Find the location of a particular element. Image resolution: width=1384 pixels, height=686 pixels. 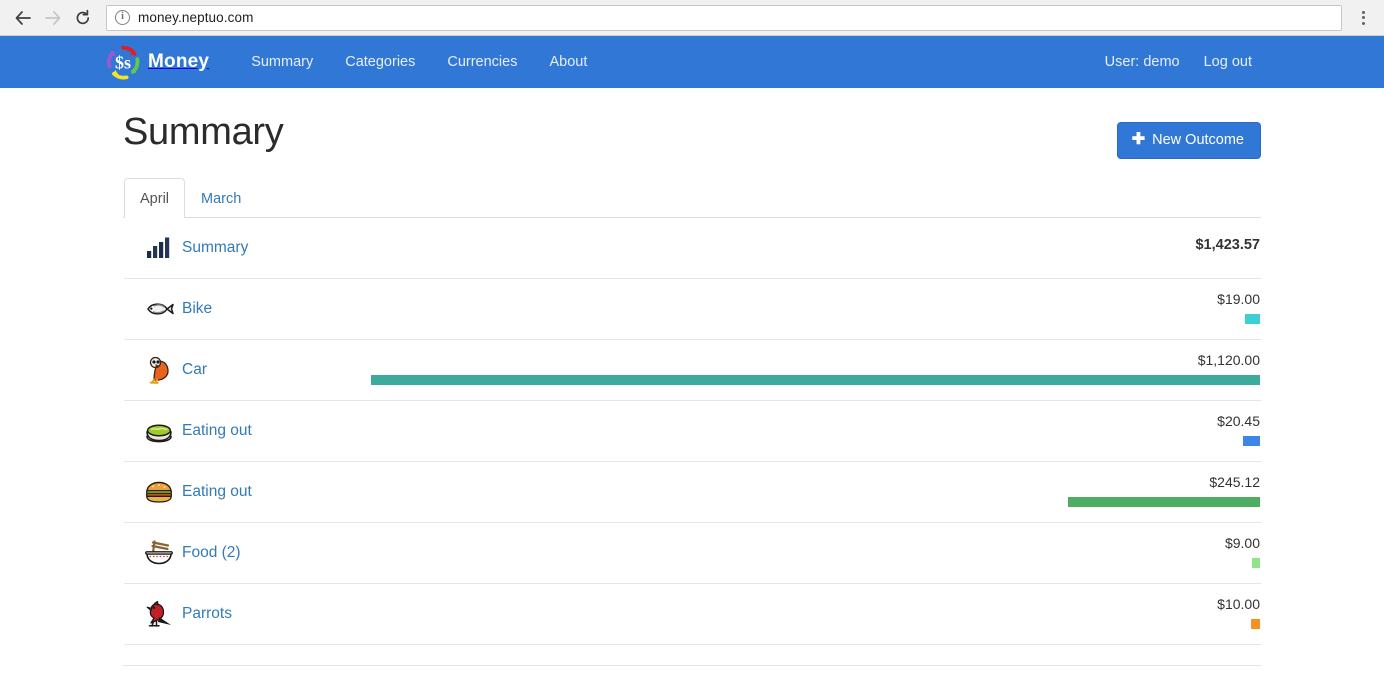

summary-row: Food (2) $9.00 is located at coordinates (692, 554).